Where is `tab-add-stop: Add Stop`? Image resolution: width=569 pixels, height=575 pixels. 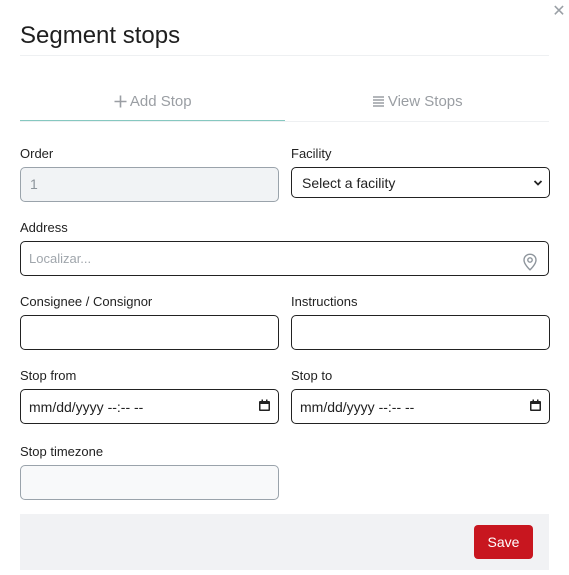
tab-add-stop: Add Stop is located at coordinates (152, 103).